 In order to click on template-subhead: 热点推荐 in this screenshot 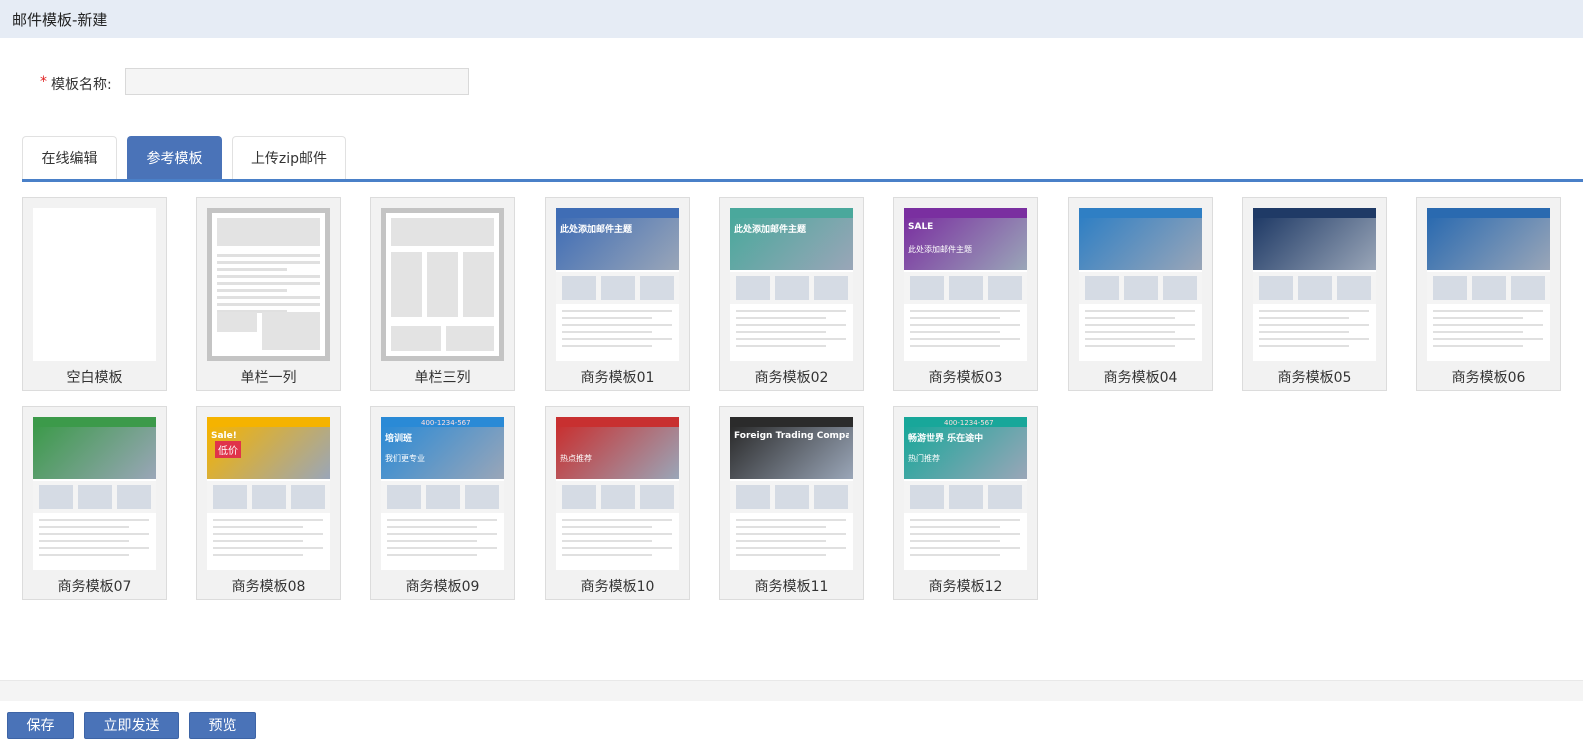, I will do `click(576, 458)`.